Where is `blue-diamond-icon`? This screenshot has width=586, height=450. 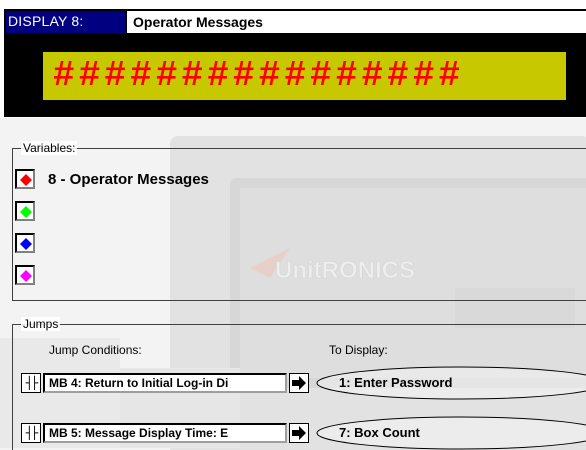
blue-diamond-icon is located at coordinates (26, 244).